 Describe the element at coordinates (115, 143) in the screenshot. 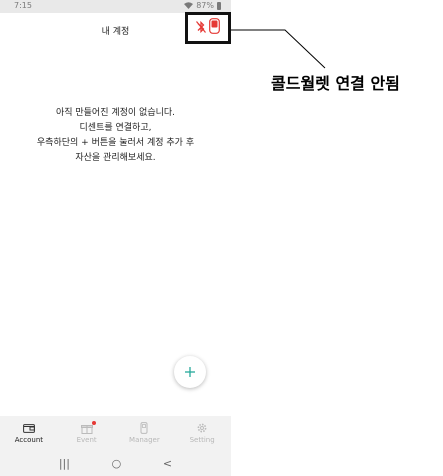

I see `empty-state-line: 우측하단의 + 버튼을 눌러서 계정 추가 후` at that location.